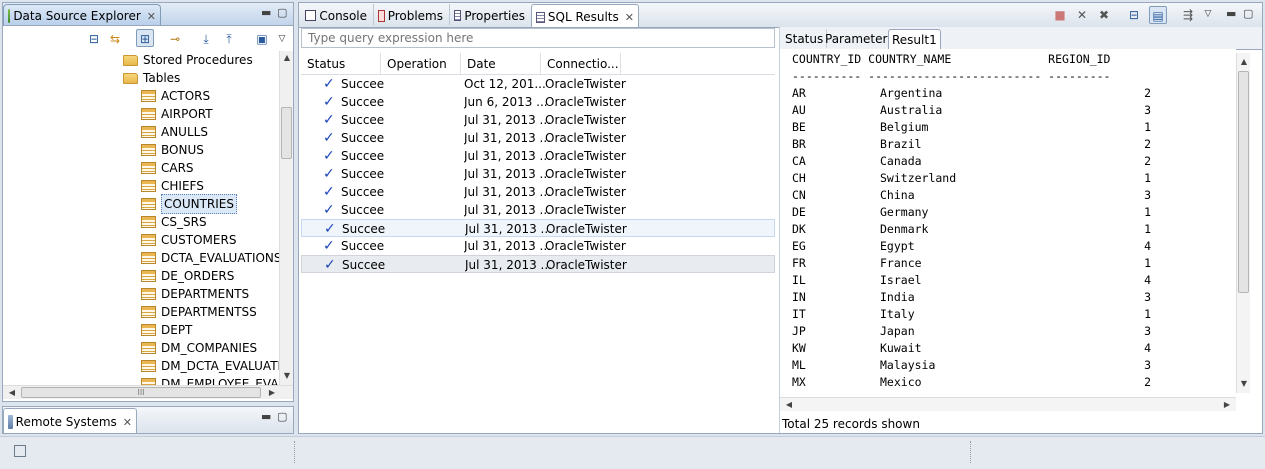  I want to click on tree-item-label: CARS, so click(177, 168).